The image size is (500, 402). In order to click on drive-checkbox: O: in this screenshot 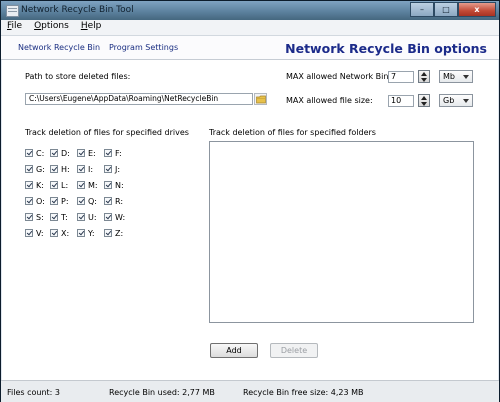, I will do `click(35, 201)`.